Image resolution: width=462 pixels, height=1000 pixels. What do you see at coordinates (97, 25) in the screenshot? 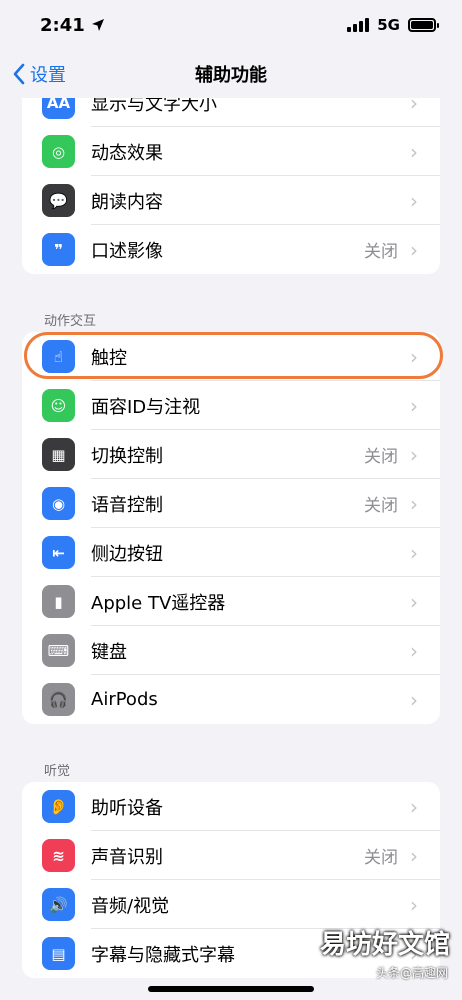
I see `location-arrow-icon` at bounding box center [97, 25].